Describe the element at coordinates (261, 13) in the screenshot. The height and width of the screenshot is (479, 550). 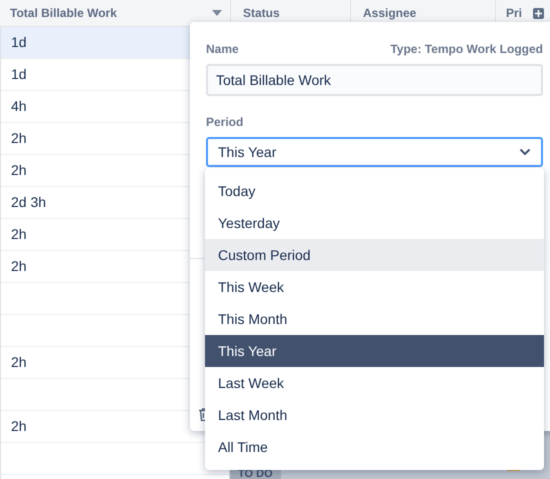
I see `column-header: Status` at that location.